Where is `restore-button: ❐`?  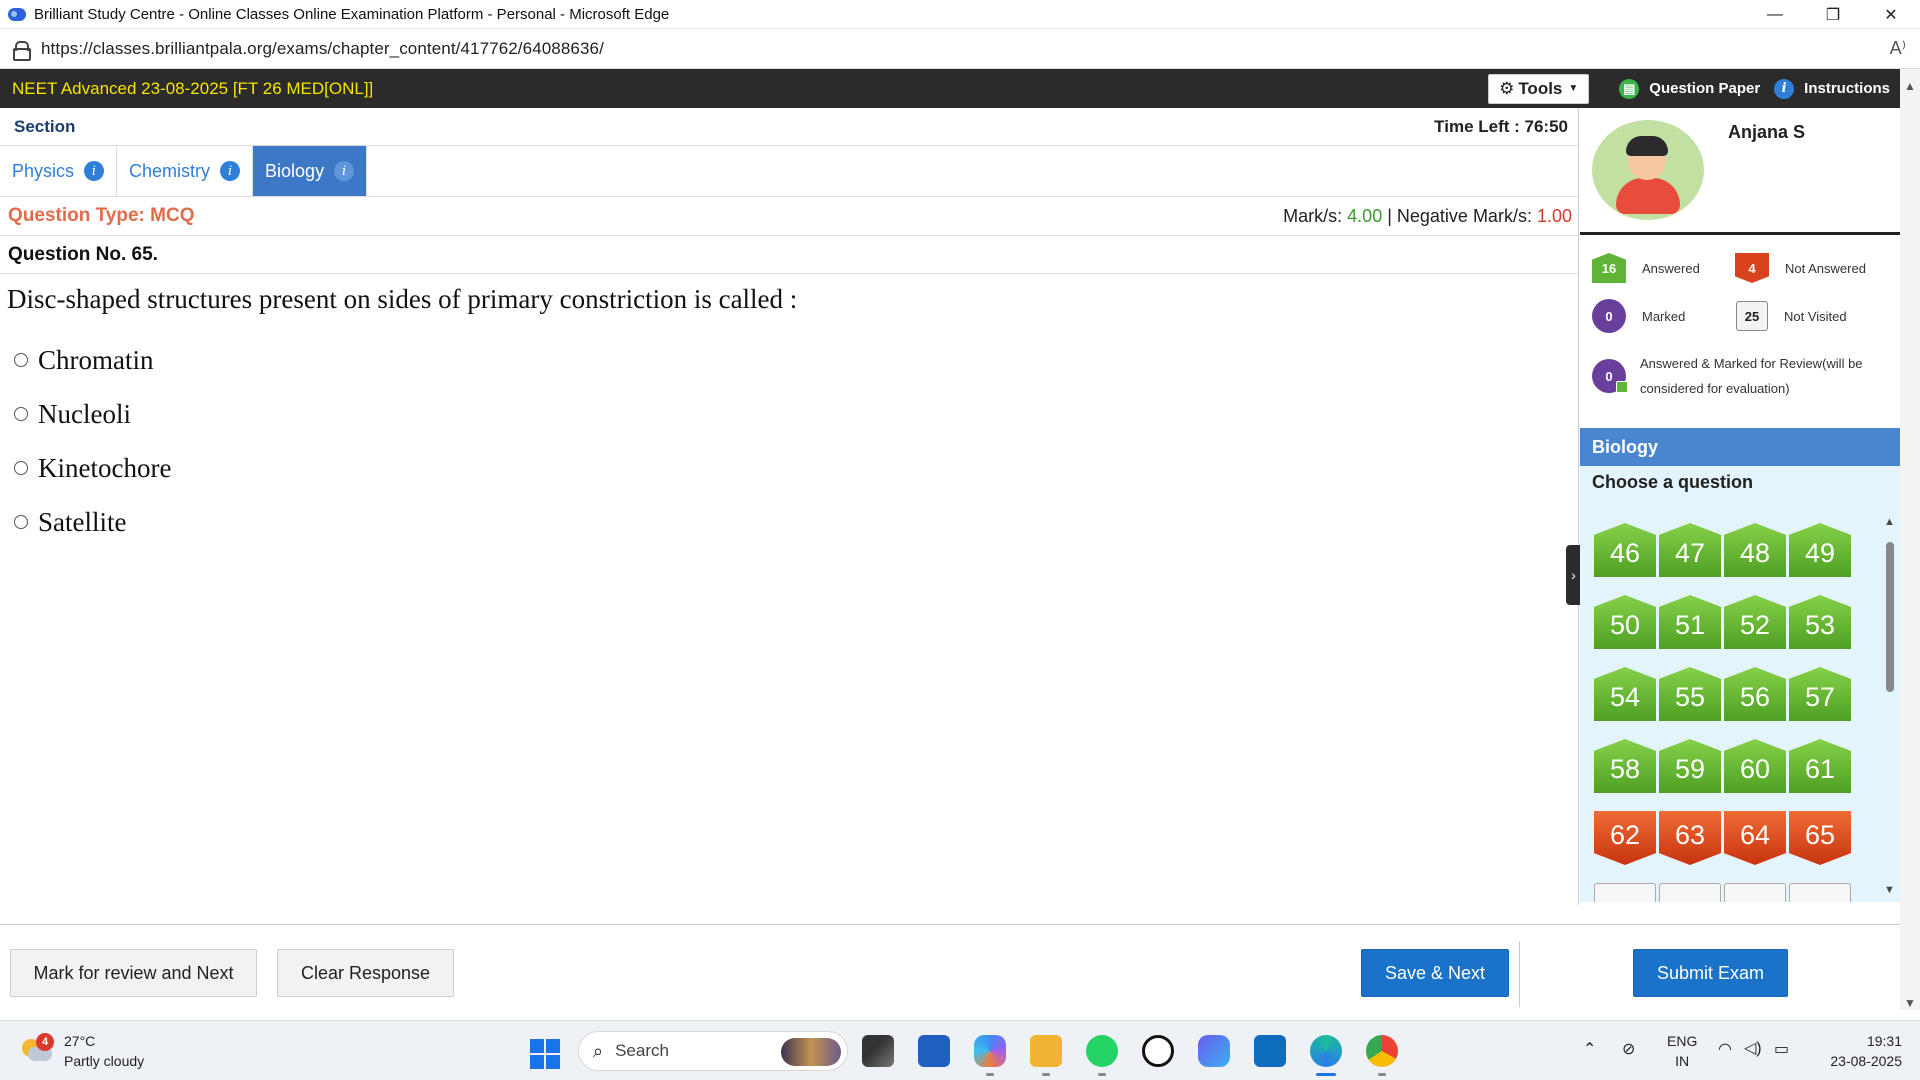
restore-button: ❐ is located at coordinates (1833, 14).